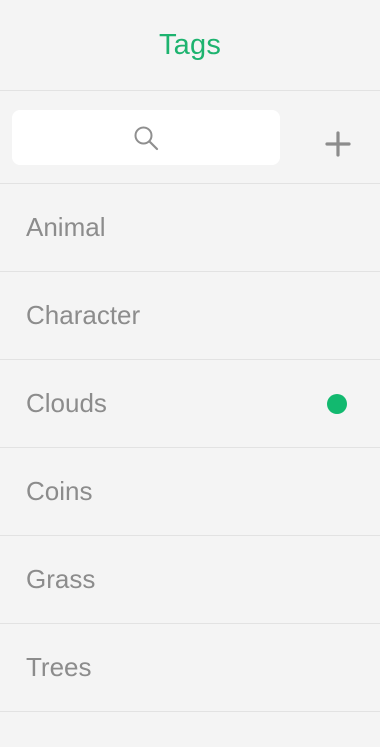  I want to click on tag-row-clouds: Clouds, so click(190, 404).